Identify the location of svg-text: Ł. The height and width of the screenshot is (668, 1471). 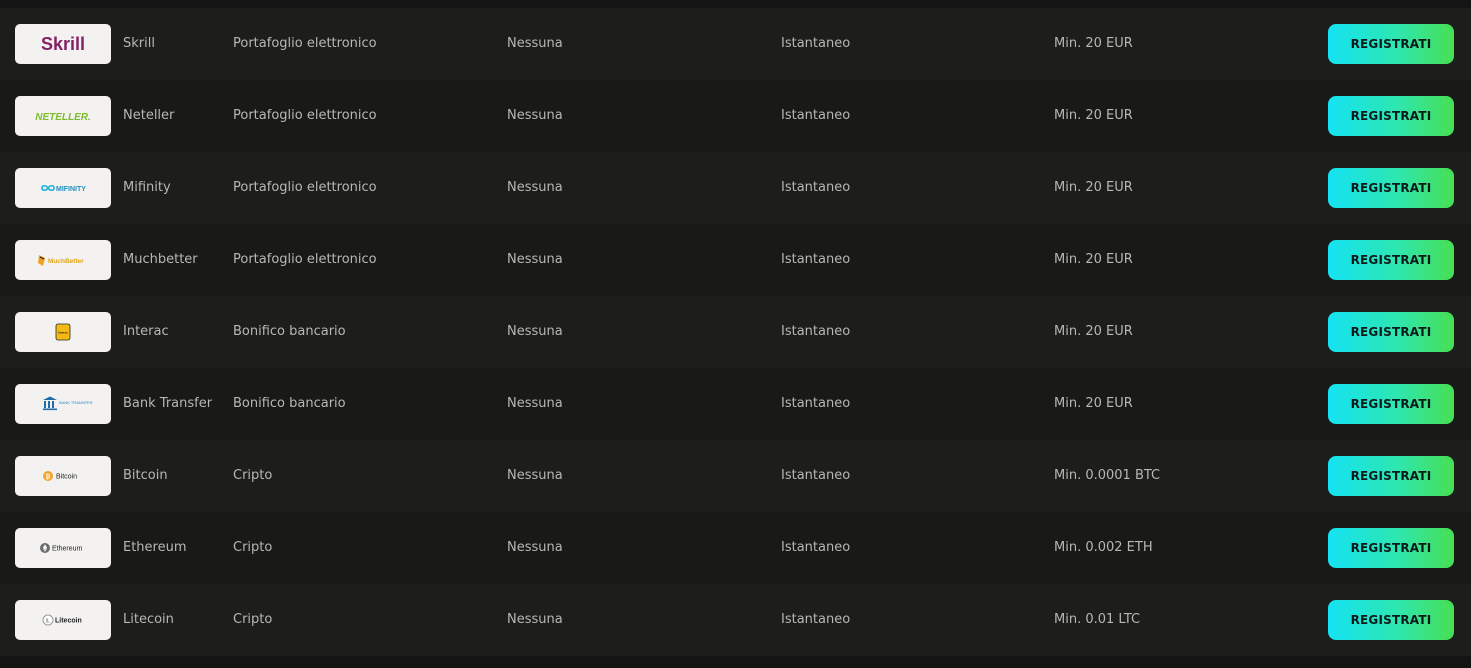
(48, 621).